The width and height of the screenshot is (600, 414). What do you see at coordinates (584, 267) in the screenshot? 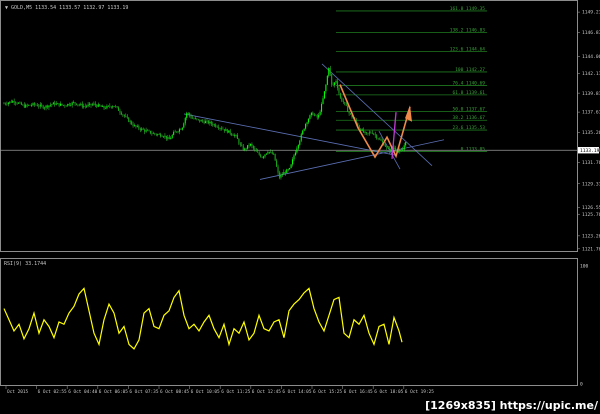
I see `rsi-y-label-0: 100` at bounding box center [584, 267].